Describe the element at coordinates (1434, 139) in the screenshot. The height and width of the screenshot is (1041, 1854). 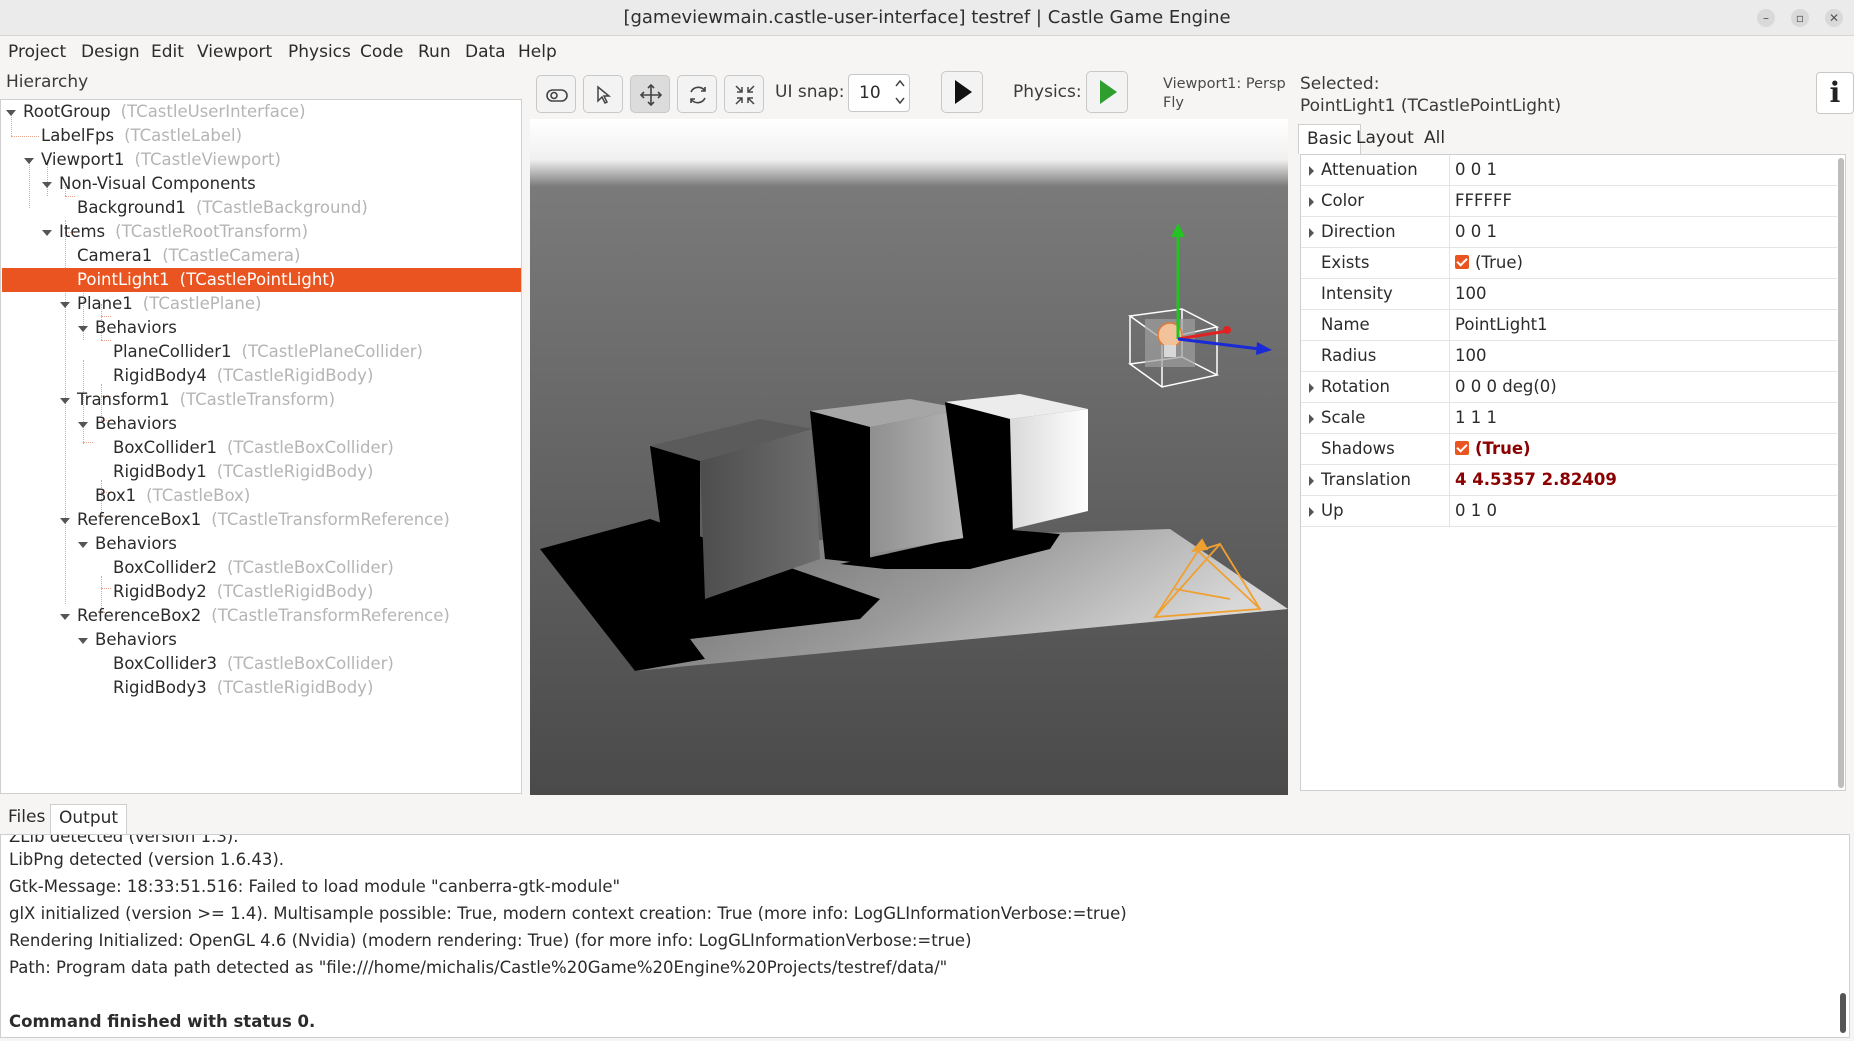
I see `tab-all: All` at that location.